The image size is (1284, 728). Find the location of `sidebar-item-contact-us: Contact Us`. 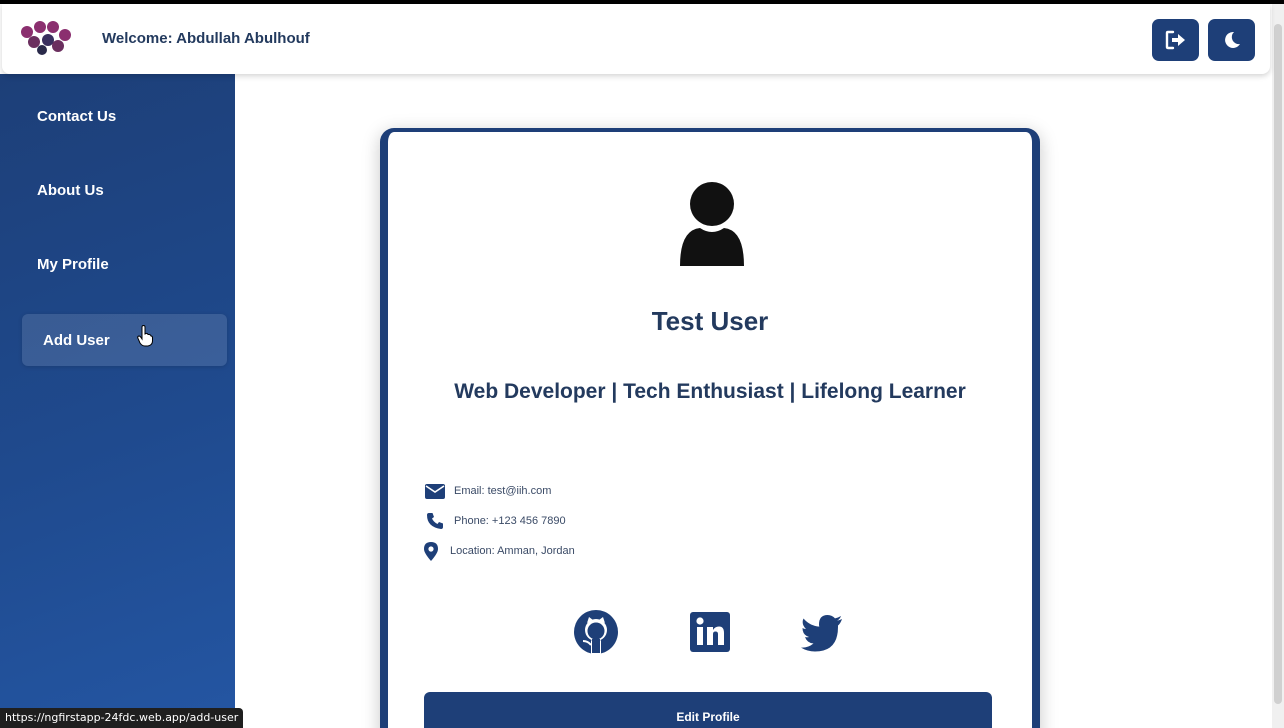

sidebar-item-contact-us: Contact Us is located at coordinates (124, 116).